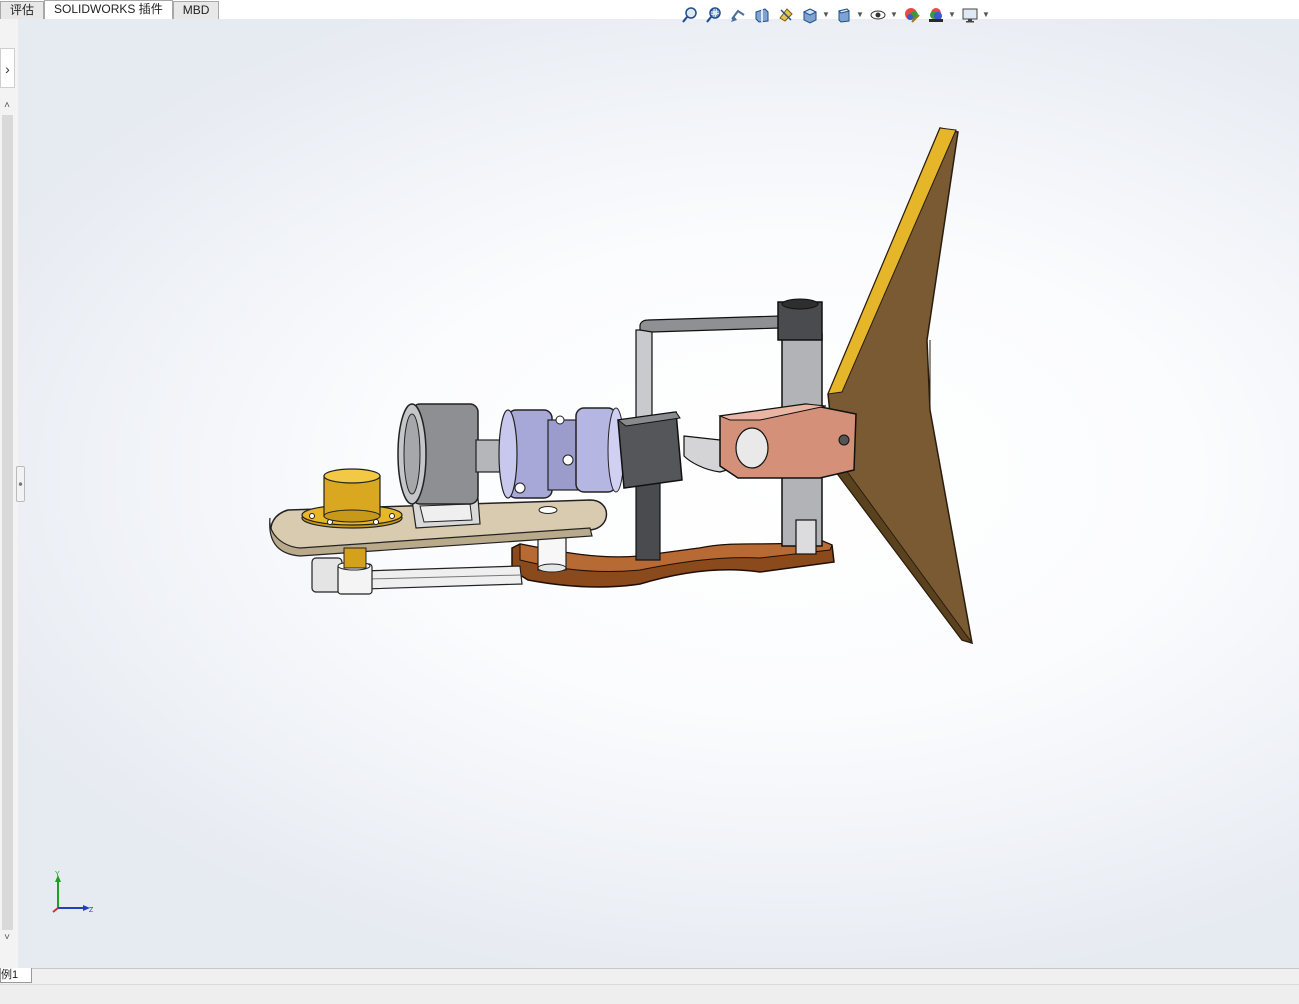 The height and width of the screenshot is (1004, 1299). I want to click on view-orientation-icon, so click(810, 15).